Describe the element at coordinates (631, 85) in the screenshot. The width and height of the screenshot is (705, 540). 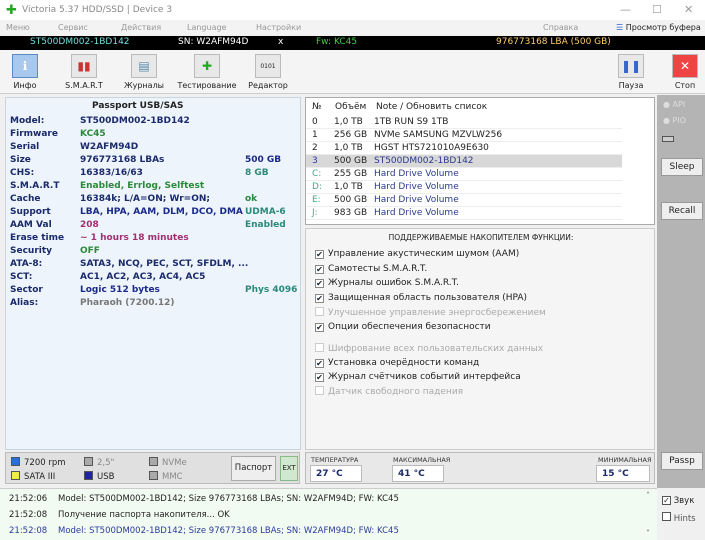
I see `pause-label: Пауза` at that location.